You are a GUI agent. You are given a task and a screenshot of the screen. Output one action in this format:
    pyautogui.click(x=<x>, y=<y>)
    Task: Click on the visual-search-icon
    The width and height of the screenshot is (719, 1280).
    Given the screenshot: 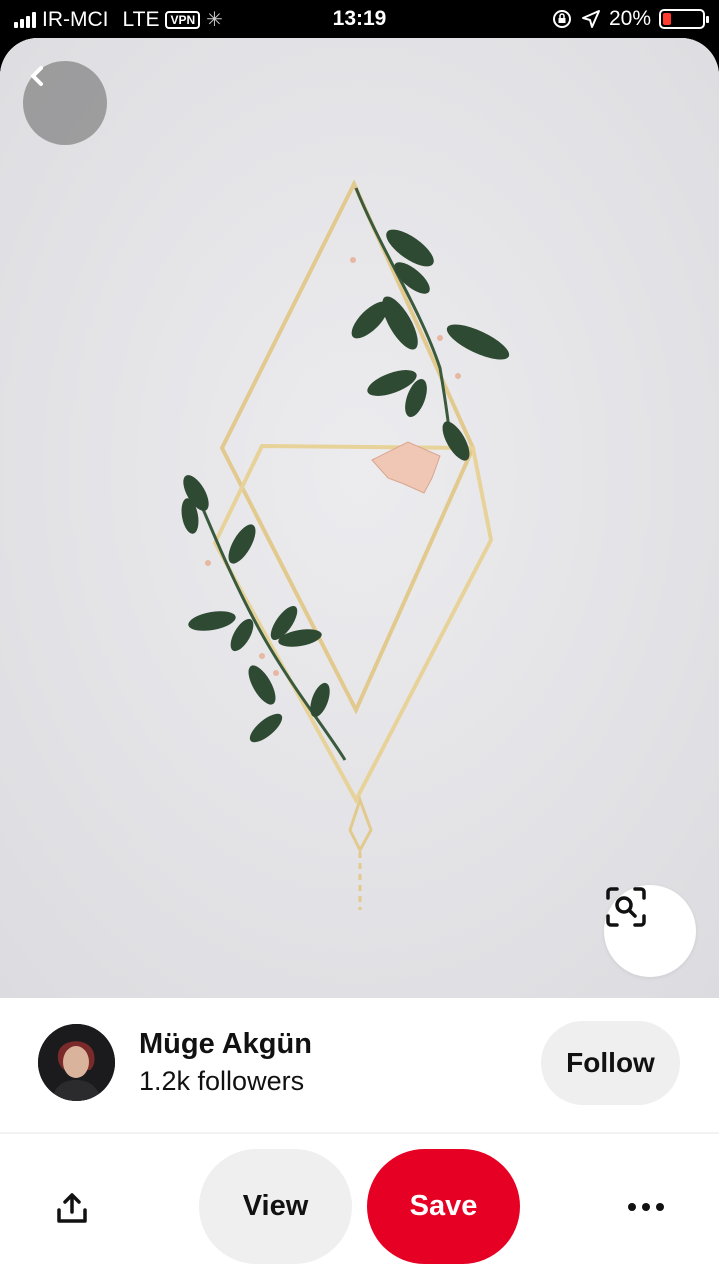 What is the action you would take?
    pyautogui.click(x=626, y=907)
    